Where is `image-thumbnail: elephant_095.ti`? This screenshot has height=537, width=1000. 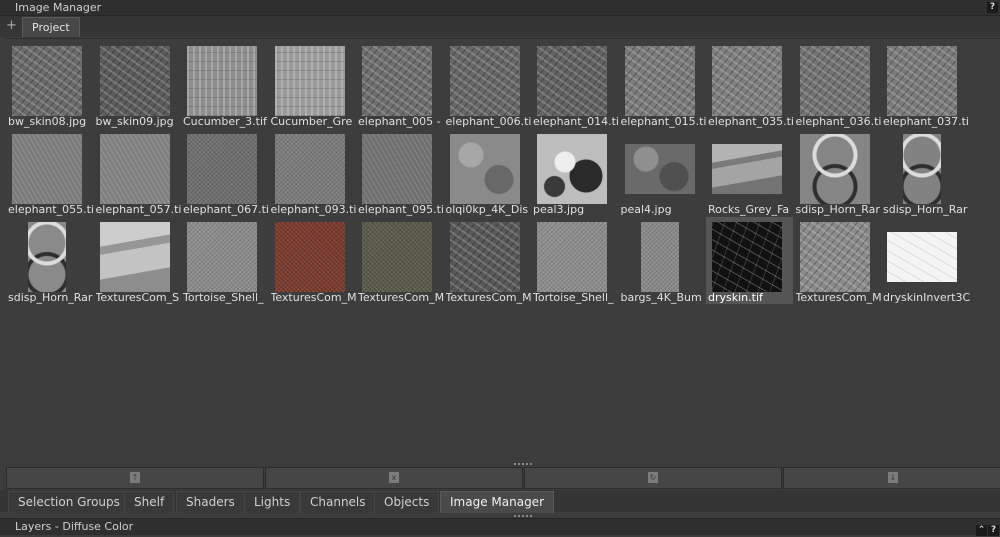
image-thumbnail: elephant_095.ti is located at coordinates (400, 172).